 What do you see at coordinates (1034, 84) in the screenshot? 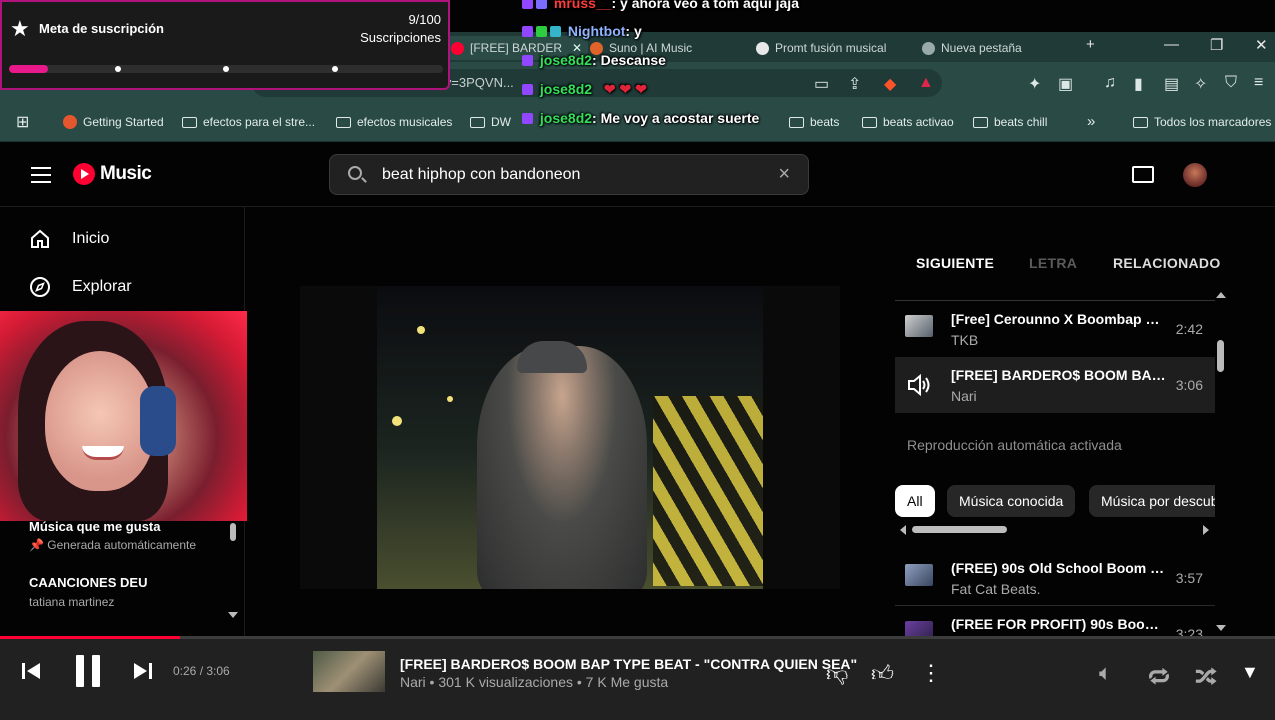
I see `extensions-icon: ✦` at bounding box center [1034, 84].